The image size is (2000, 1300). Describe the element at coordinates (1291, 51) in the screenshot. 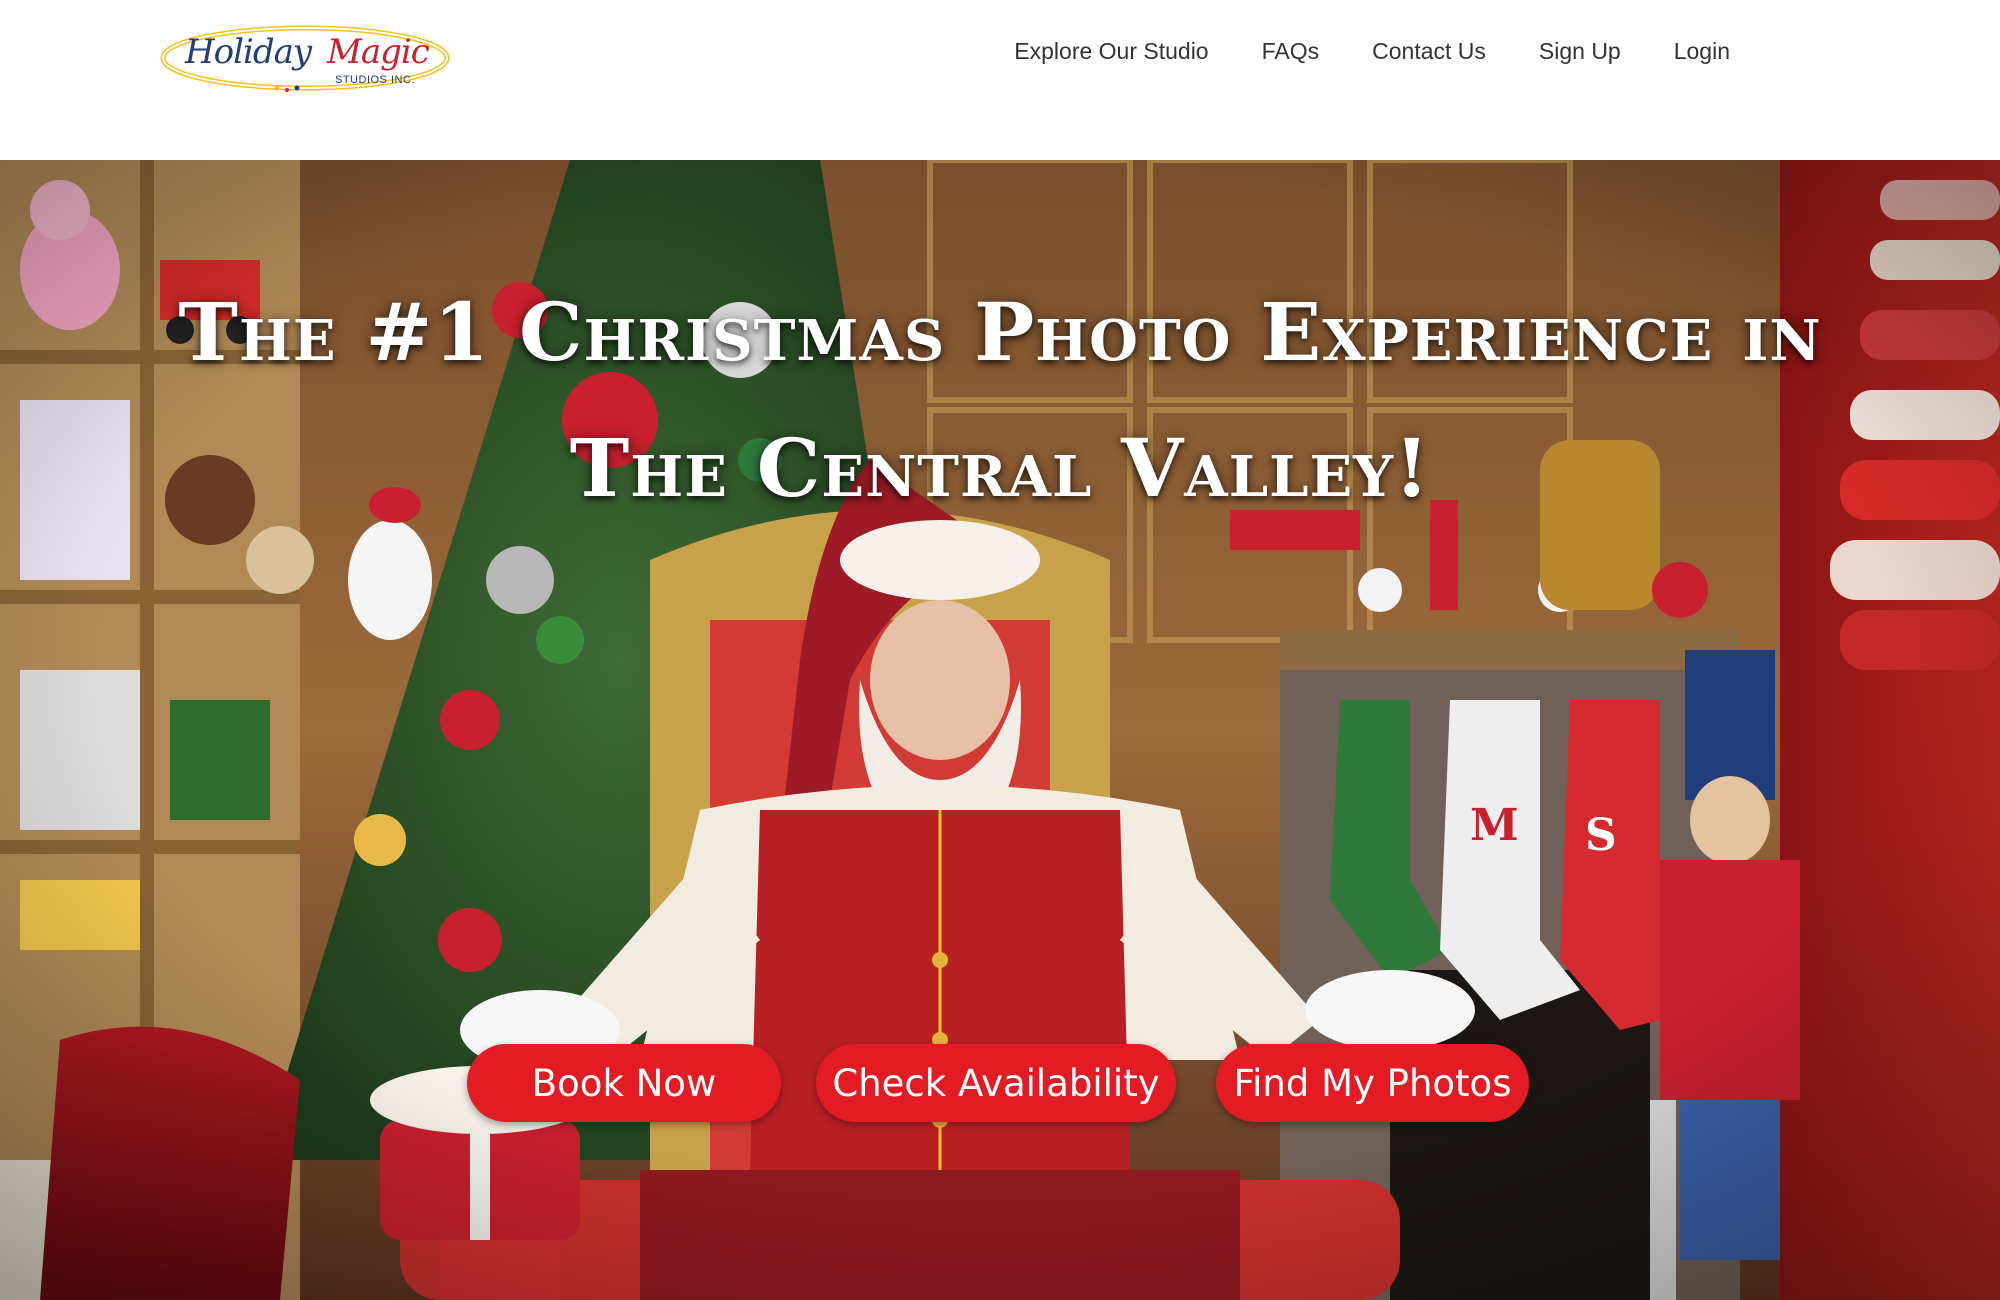

I see `nav-faqs: FAQs` at that location.